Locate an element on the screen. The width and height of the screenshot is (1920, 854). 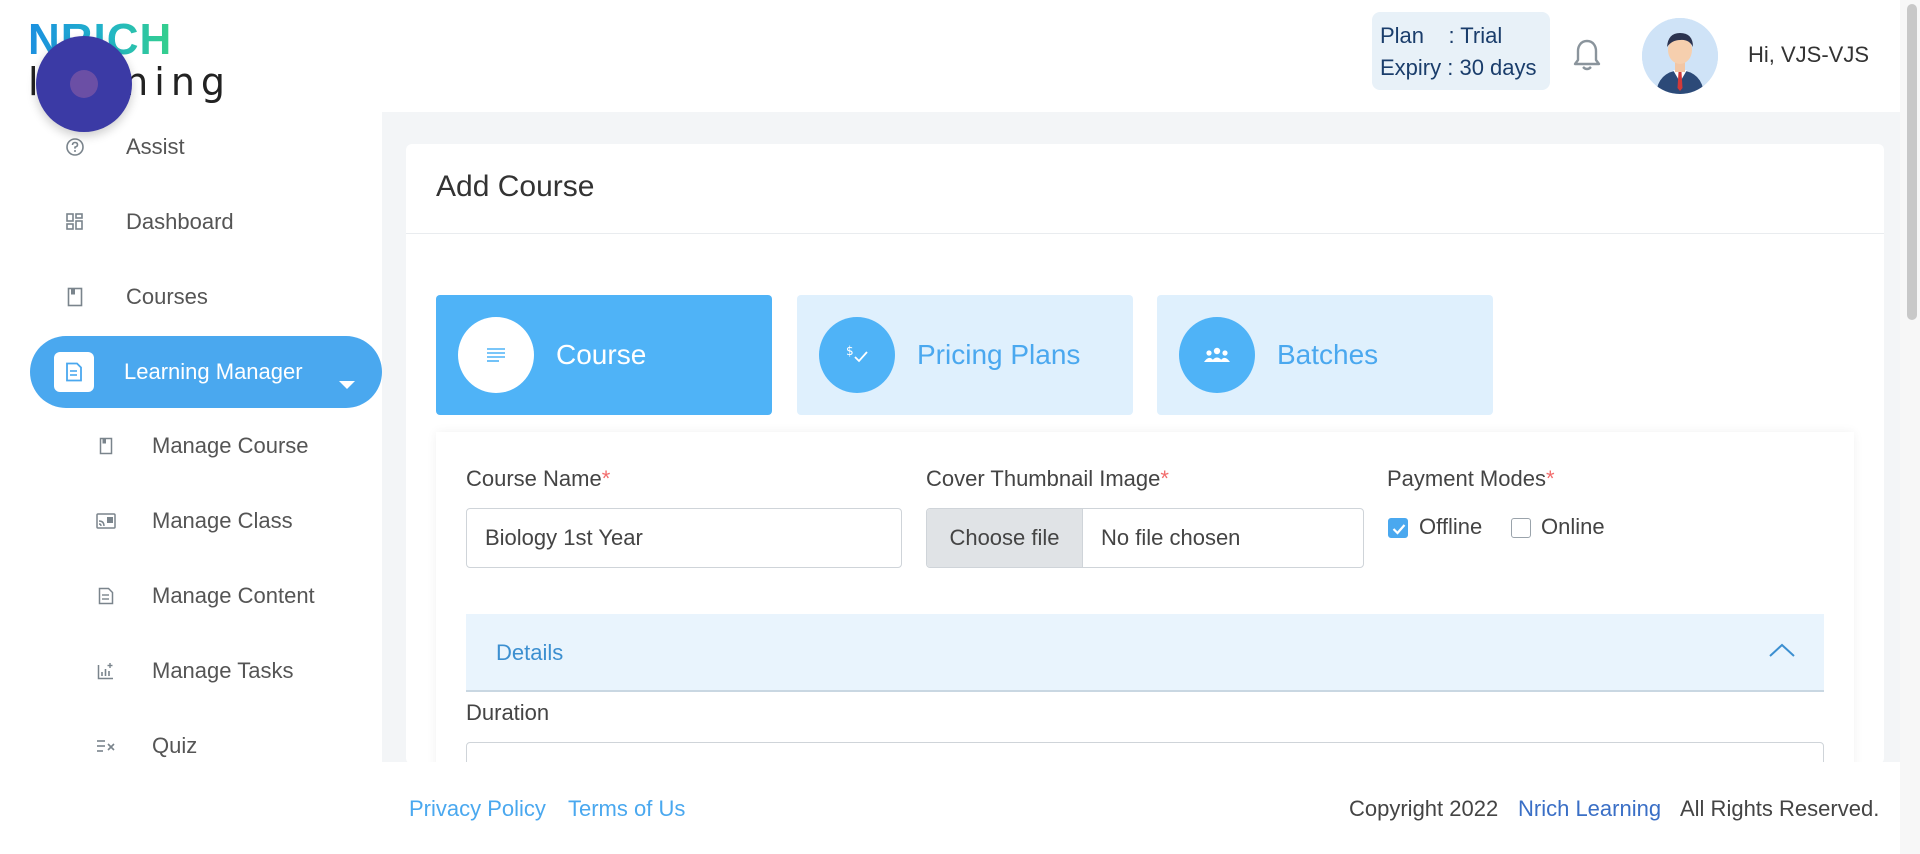
sidebar-subitem-manage-class: Manage Class is located at coordinates (236, 521).